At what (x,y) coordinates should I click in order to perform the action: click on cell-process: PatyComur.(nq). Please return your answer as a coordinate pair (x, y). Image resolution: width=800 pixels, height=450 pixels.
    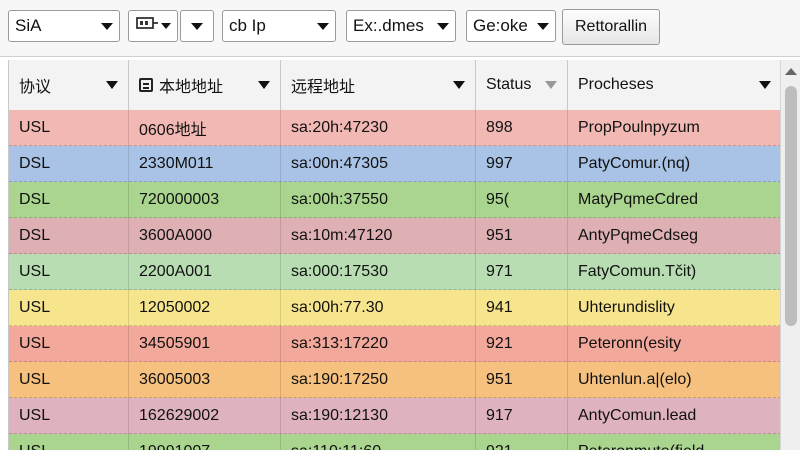
    Looking at the image, I should click on (674, 164).